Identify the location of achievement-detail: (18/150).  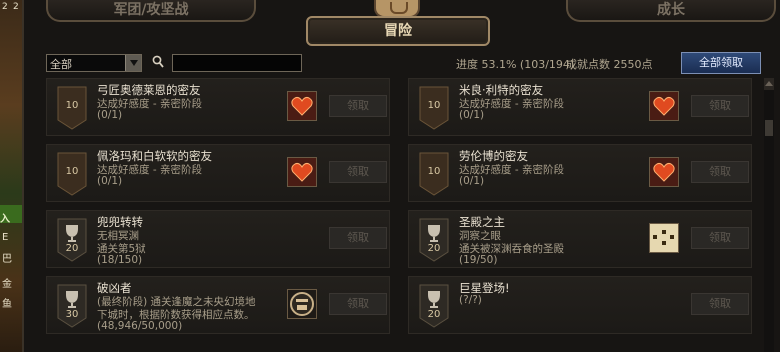
(120, 260).